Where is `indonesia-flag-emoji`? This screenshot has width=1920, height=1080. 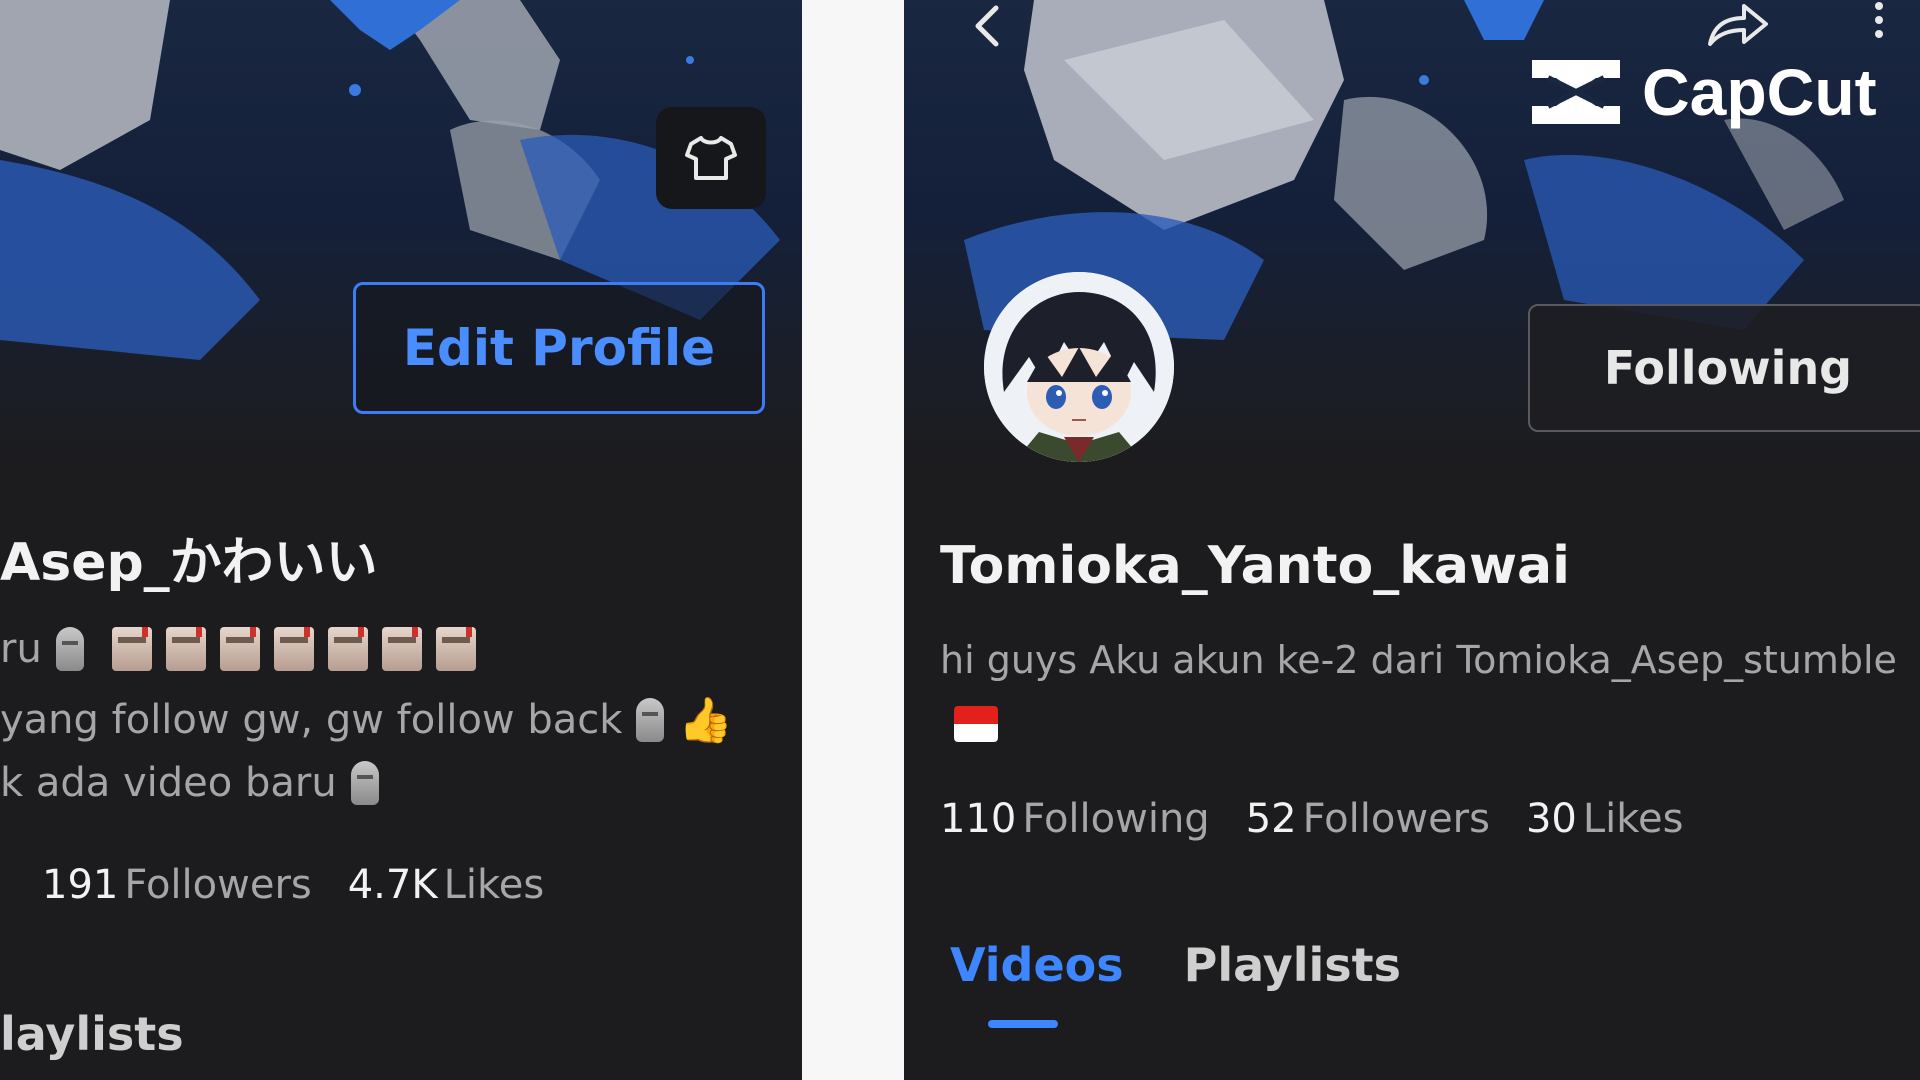
indonesia-flag-emoji is located at coordinates (976, 724).